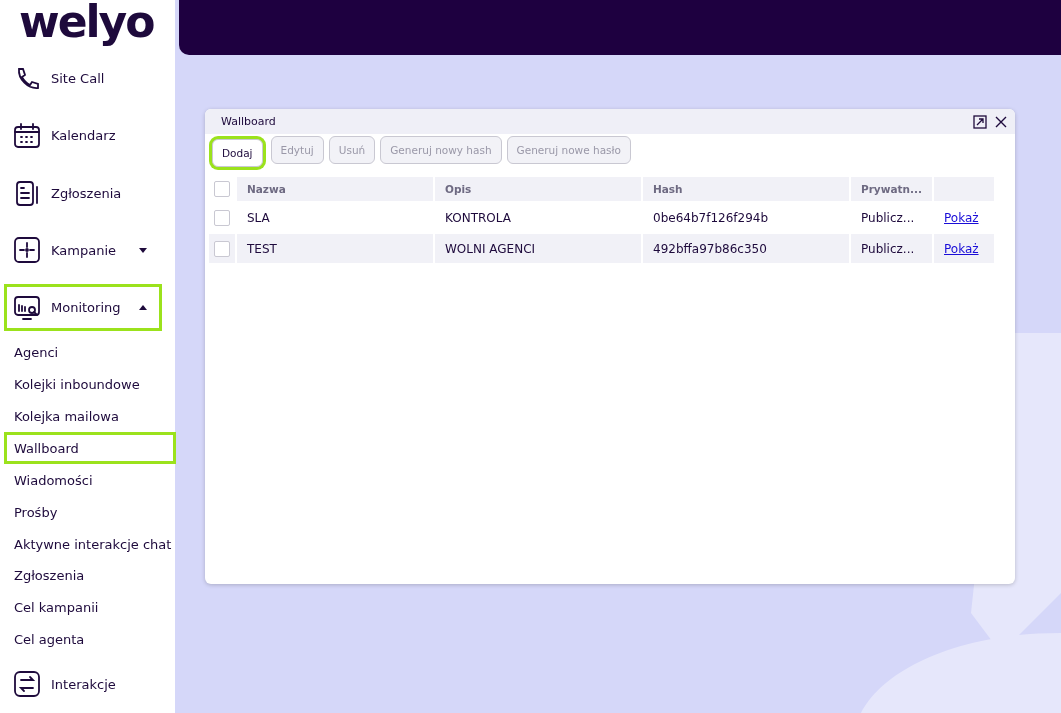 The width and height of the screenshot is (1061, 713). What do you see at coordinates (27, 684) in the screenshot?
I see `arrows-swap-icon` at bounding box center [27, 684].